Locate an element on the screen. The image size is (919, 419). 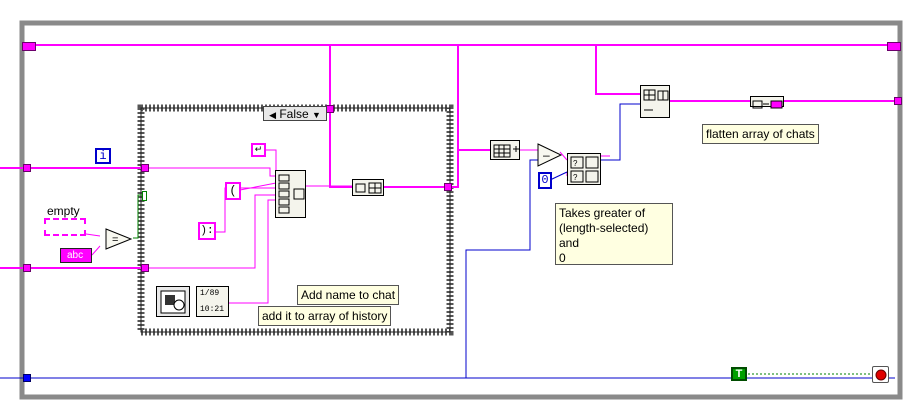
string-length-function: abc is located at coordinates (76, 255).